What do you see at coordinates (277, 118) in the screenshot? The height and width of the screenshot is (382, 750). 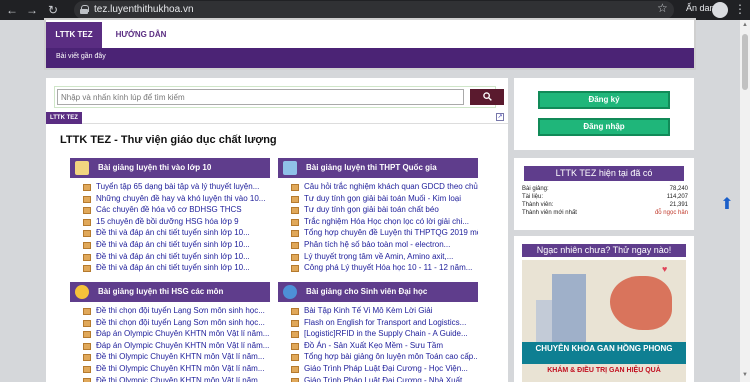 I see `breadcrumb: LTTK TEZ ↗` at bounding box center [277, 118].